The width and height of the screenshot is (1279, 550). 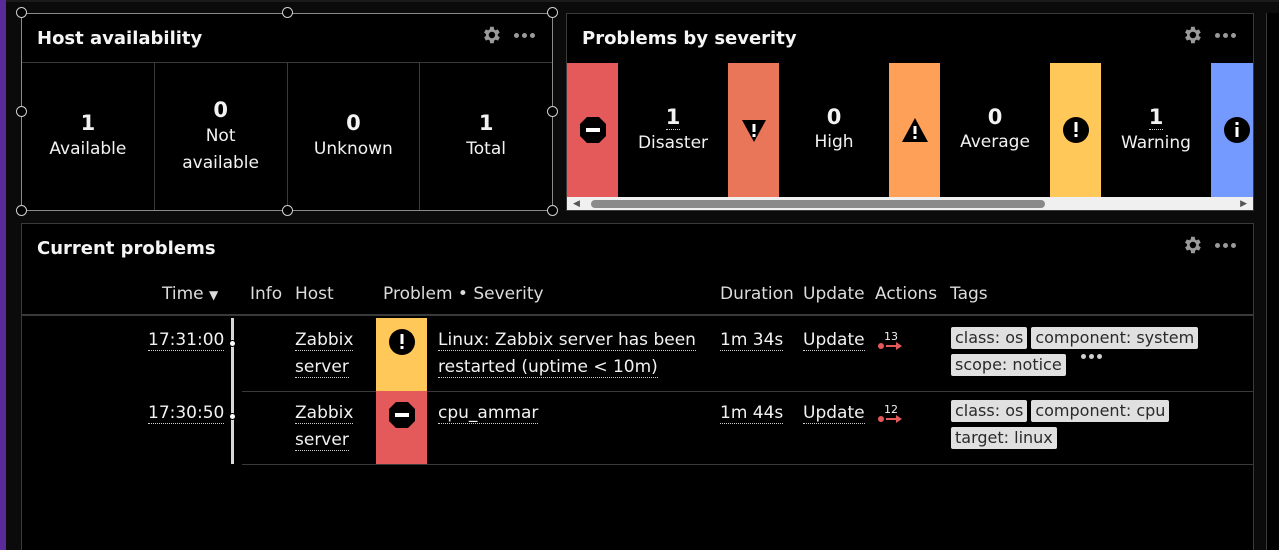 I want to click on col-update: Update, so click(x=834, y=294).